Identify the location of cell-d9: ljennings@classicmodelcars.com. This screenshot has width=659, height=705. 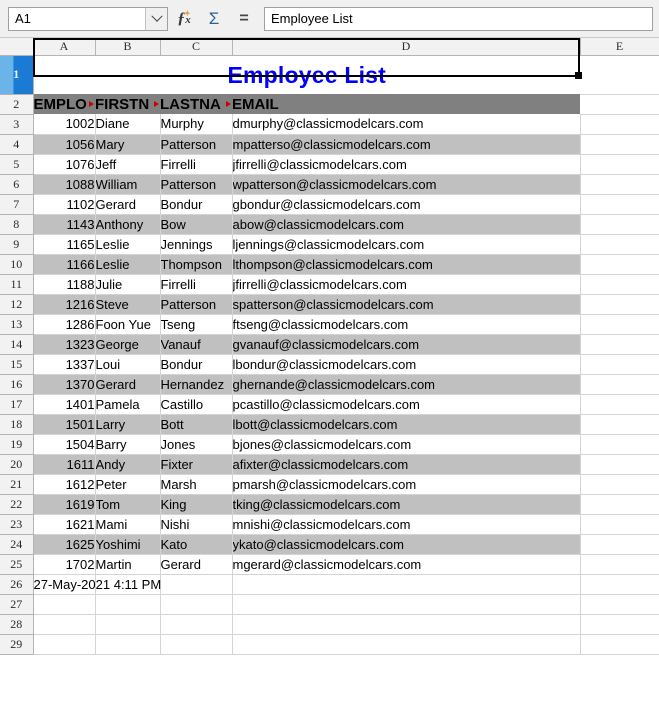
(406, 244).